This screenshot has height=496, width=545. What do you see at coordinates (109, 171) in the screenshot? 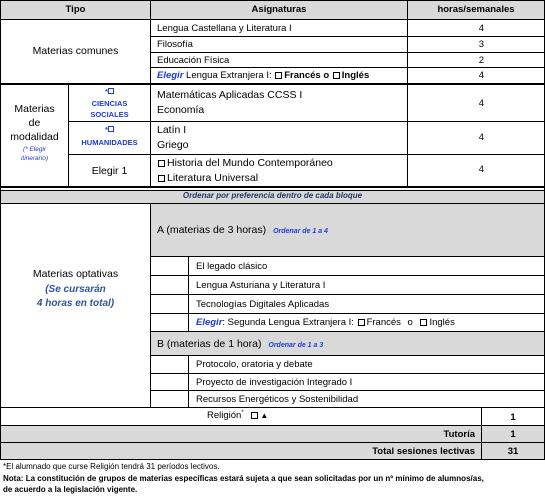
I see `elegir1-label: Elegir 1` at bounding box center [109, 171].